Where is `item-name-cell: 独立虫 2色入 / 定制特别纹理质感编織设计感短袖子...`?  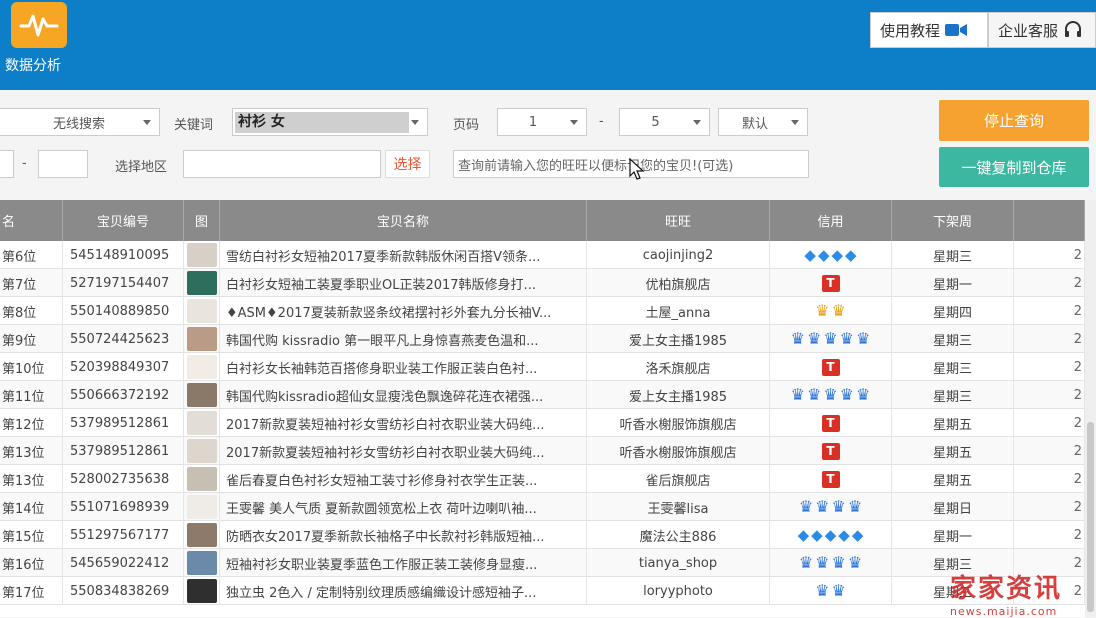 item-name-cell: 独立虫 2色入 / 定制特别纹理质感编織设计感短袖子... is located at coordinates (403, 591).